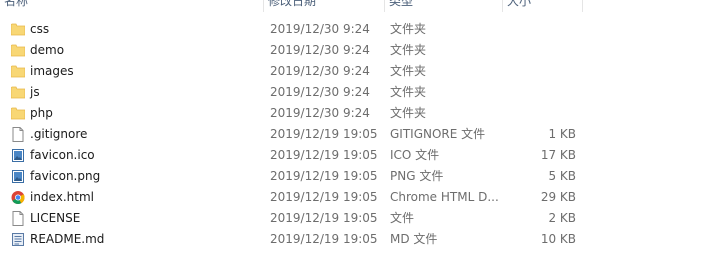 This screenshot has width=705, height=279. What do you see at coordinates (402, 218) in the screenshot?
I see `file-type: 文件` at bounding box center [402, 218].